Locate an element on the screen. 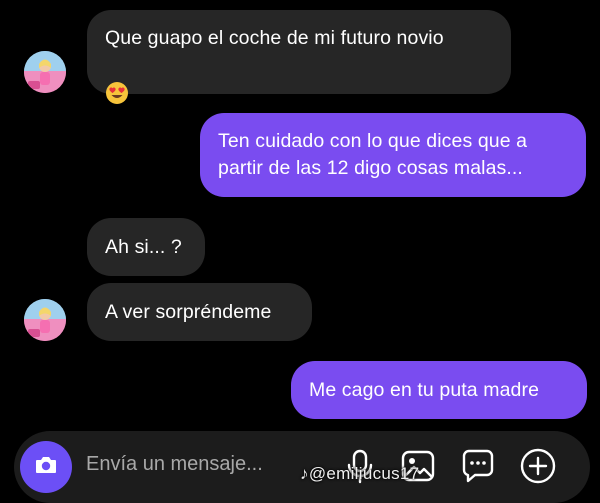 This screenshot has height=503, width=600. camera-icon is located at coordinates (46, 467).